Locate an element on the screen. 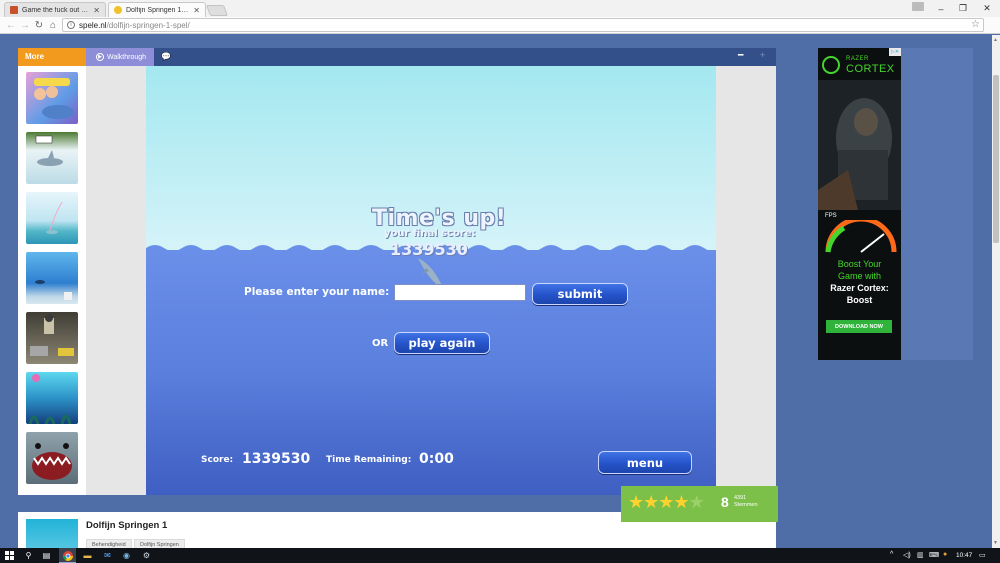  url-text: spele.nl/dolfijn-springen-1-spel/ is located at coordinates (134, 25).